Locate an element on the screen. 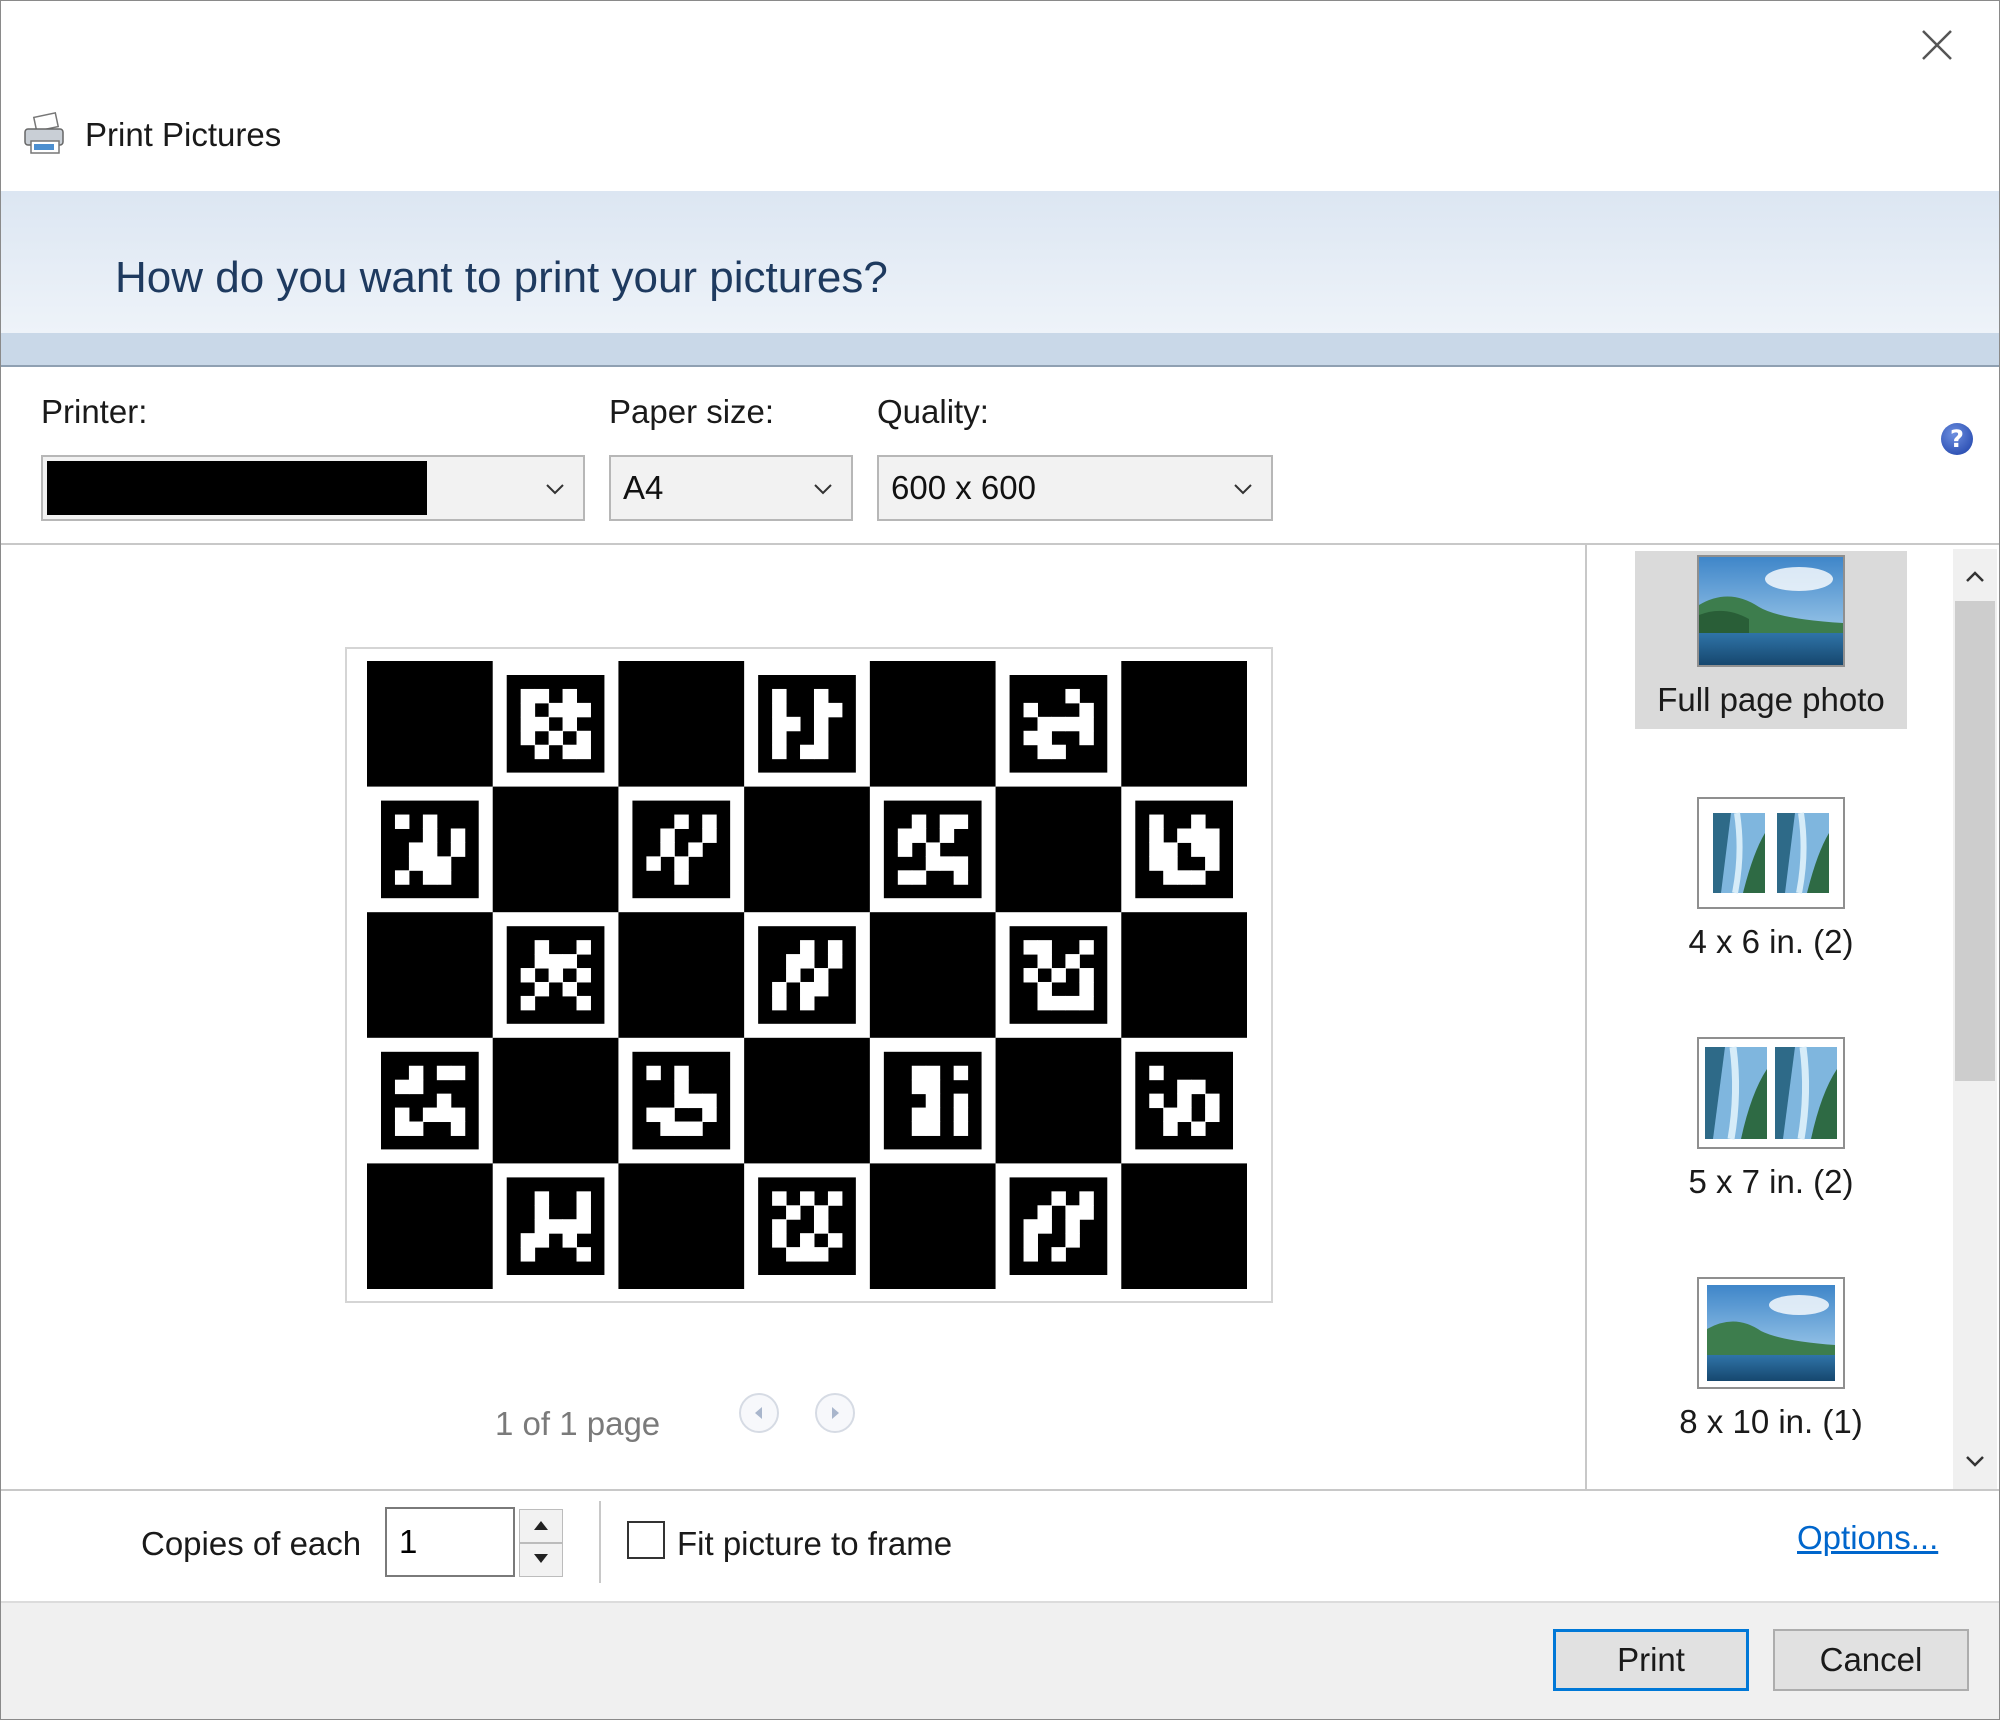  layout-4x6: 4 x 6 in. (2) is located at coordinates (1771, 886).